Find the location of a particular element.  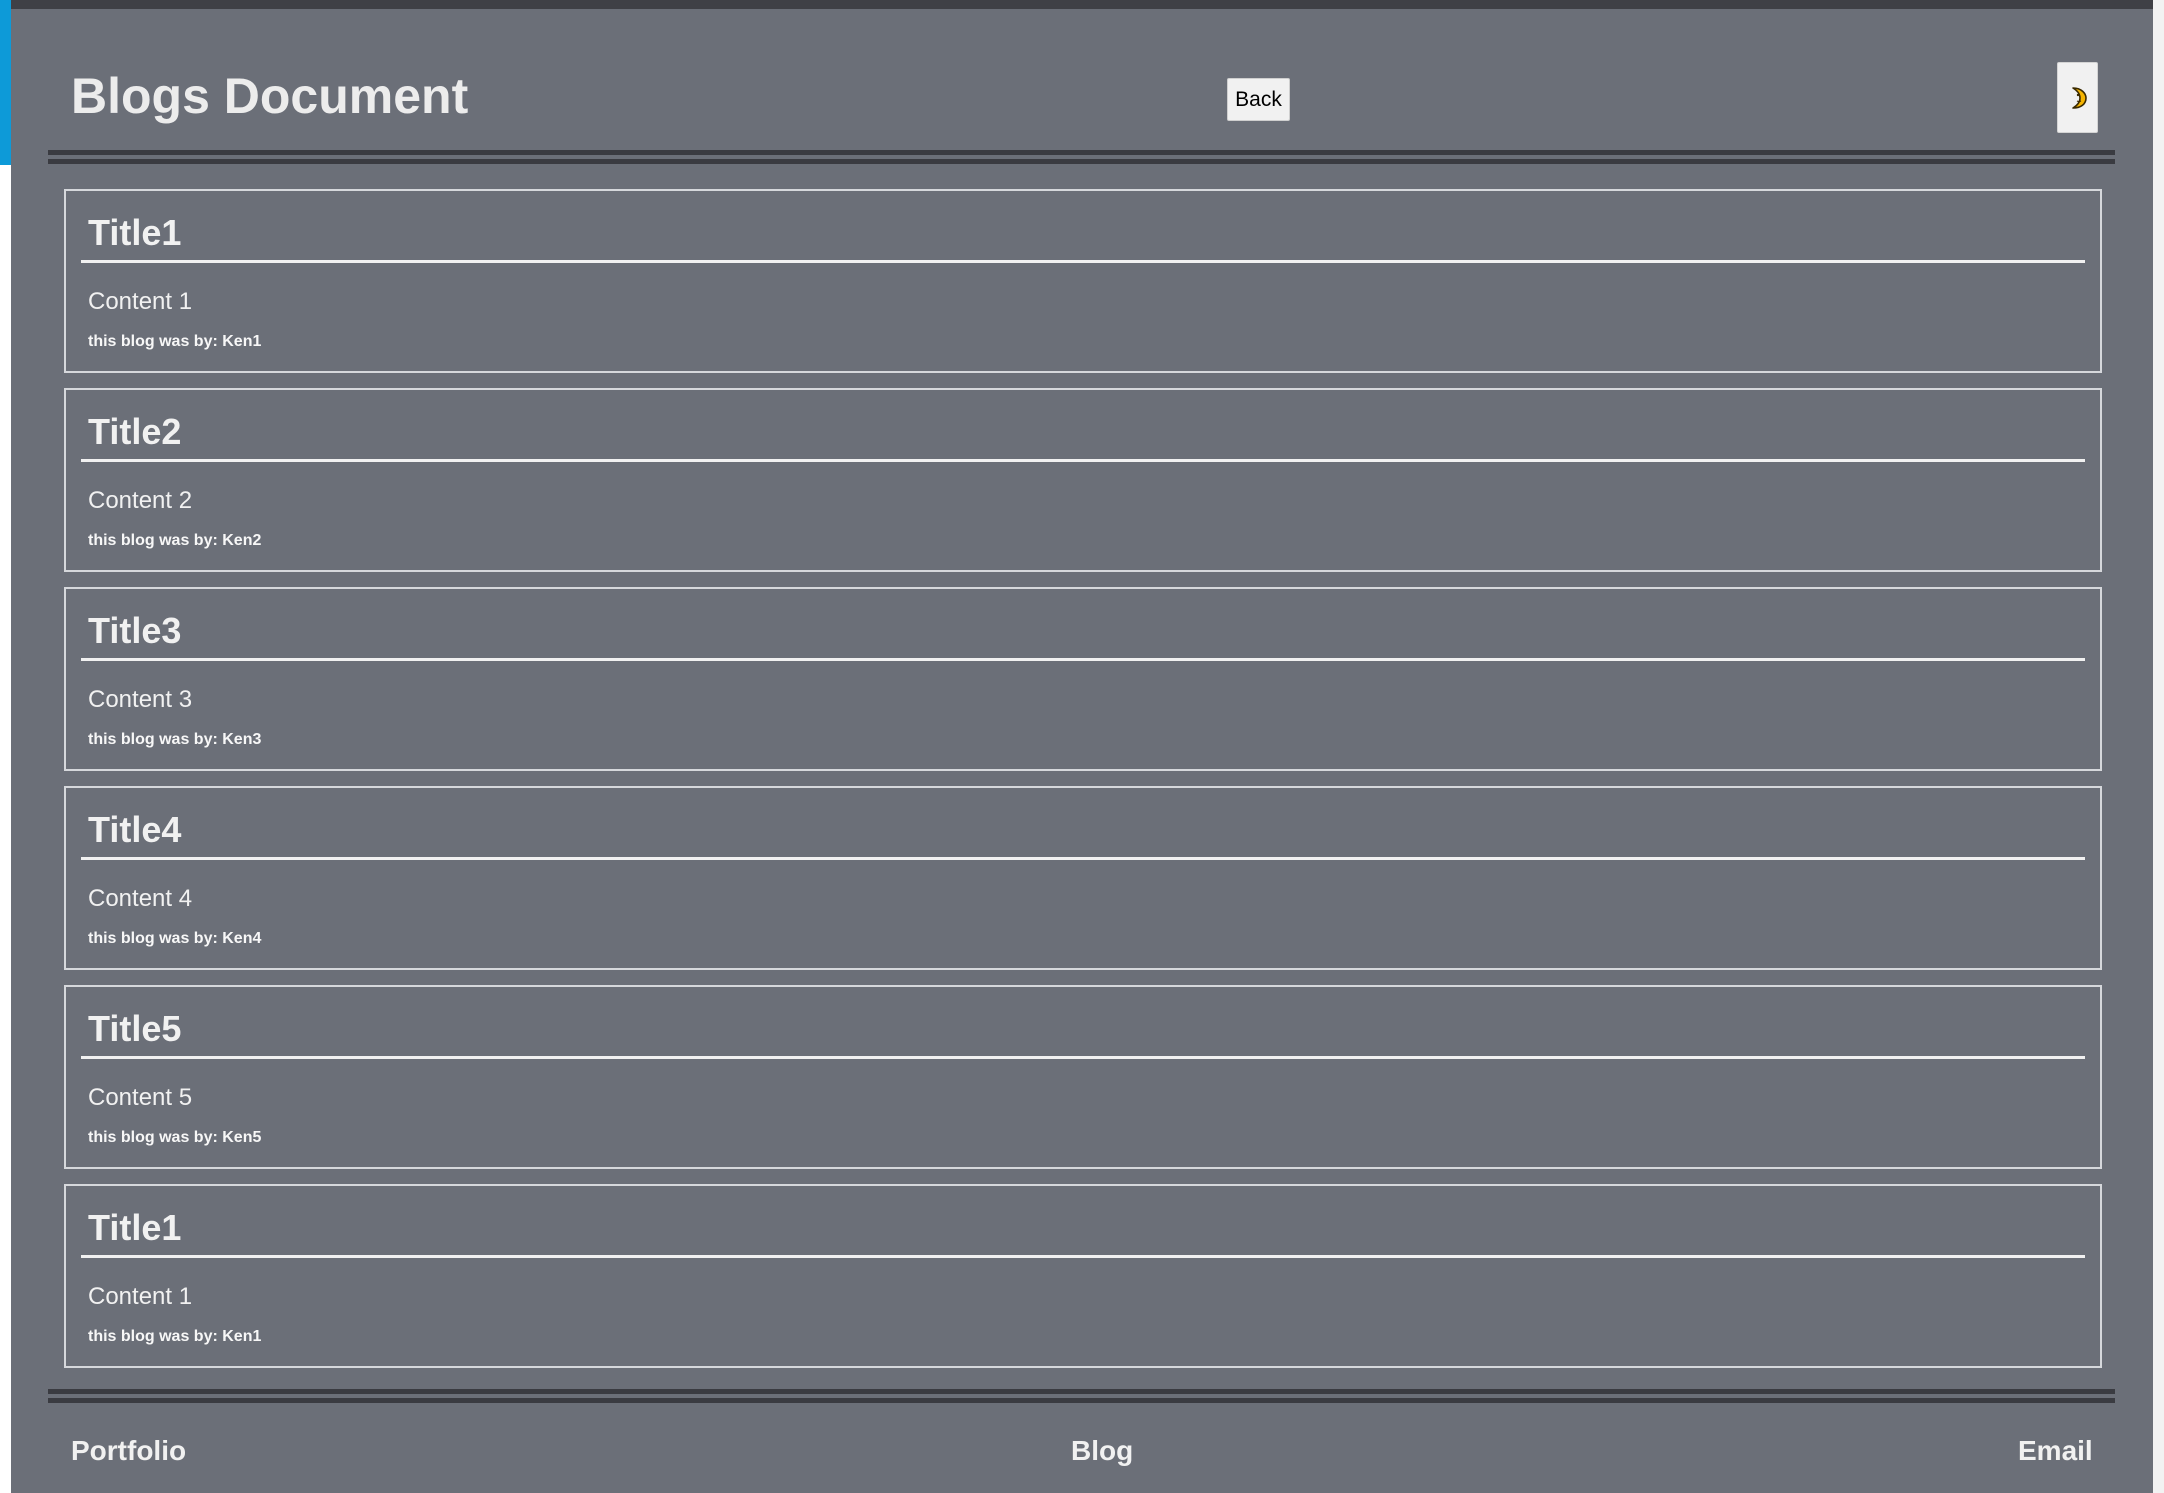

footer-link-email: Email is located at coordinates (2055, 1451).